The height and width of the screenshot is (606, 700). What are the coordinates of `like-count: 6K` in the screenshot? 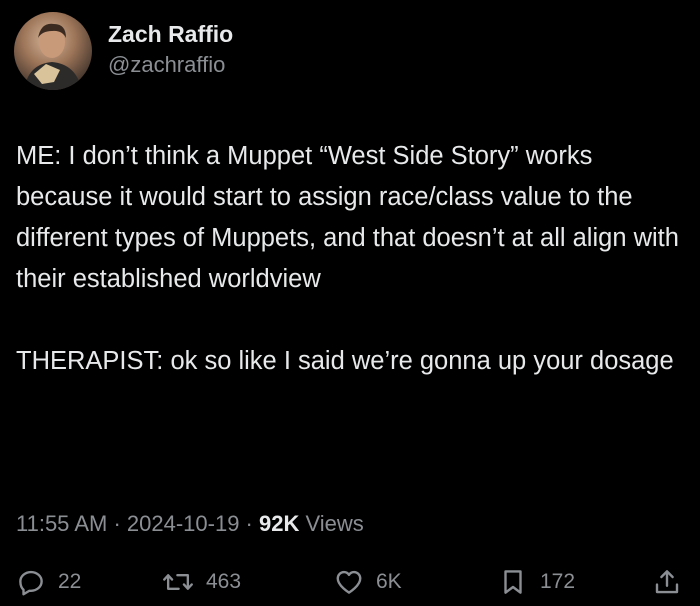 It's located at (389, 581).